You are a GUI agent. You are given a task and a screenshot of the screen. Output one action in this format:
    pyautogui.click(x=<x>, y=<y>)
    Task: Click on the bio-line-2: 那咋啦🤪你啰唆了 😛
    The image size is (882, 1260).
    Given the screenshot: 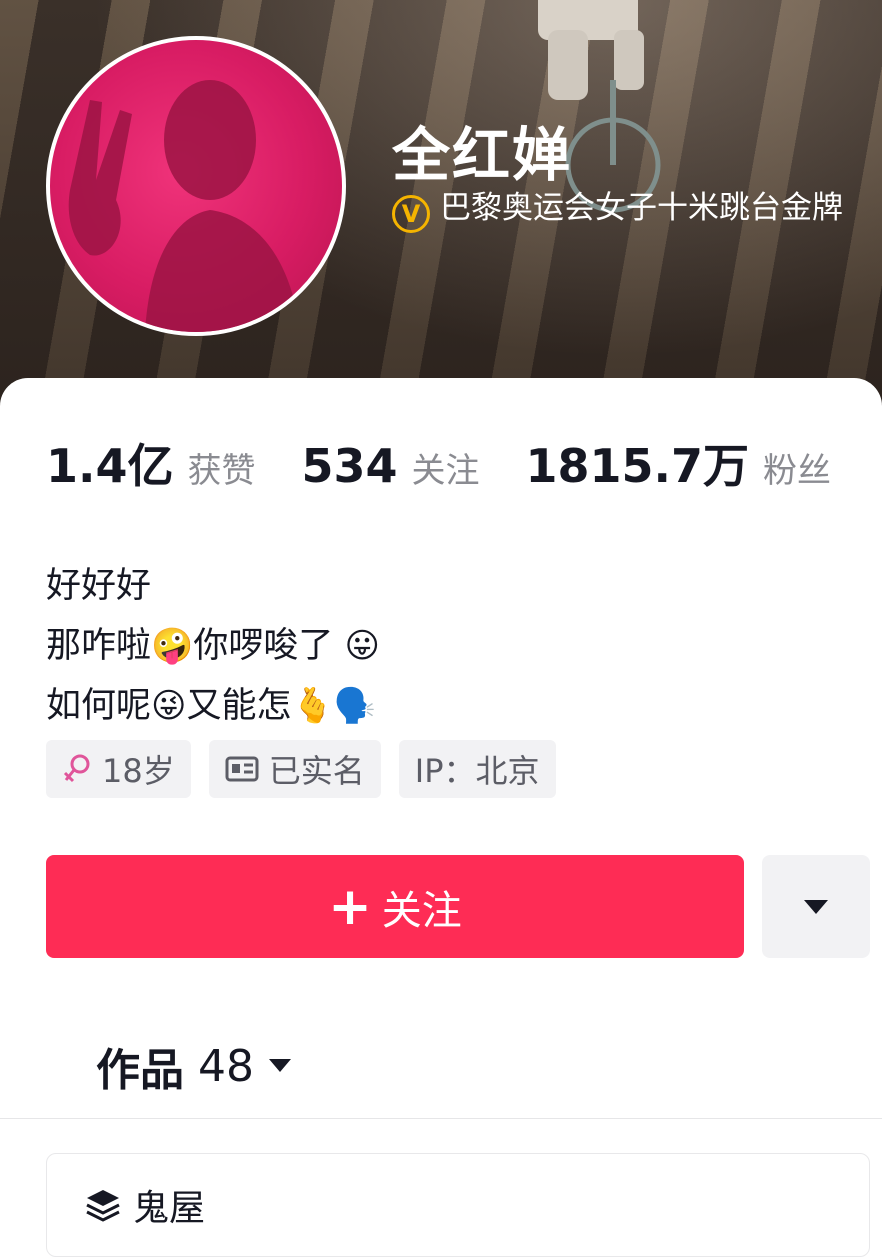 What is the action you would take?
    pyautogui.click(x=446, y=646)
    